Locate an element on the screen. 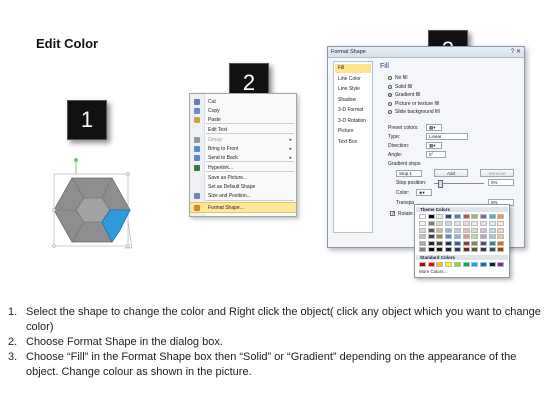 The image size is (560, 420). category-item: Shadow is located at coordinates (353, 100).